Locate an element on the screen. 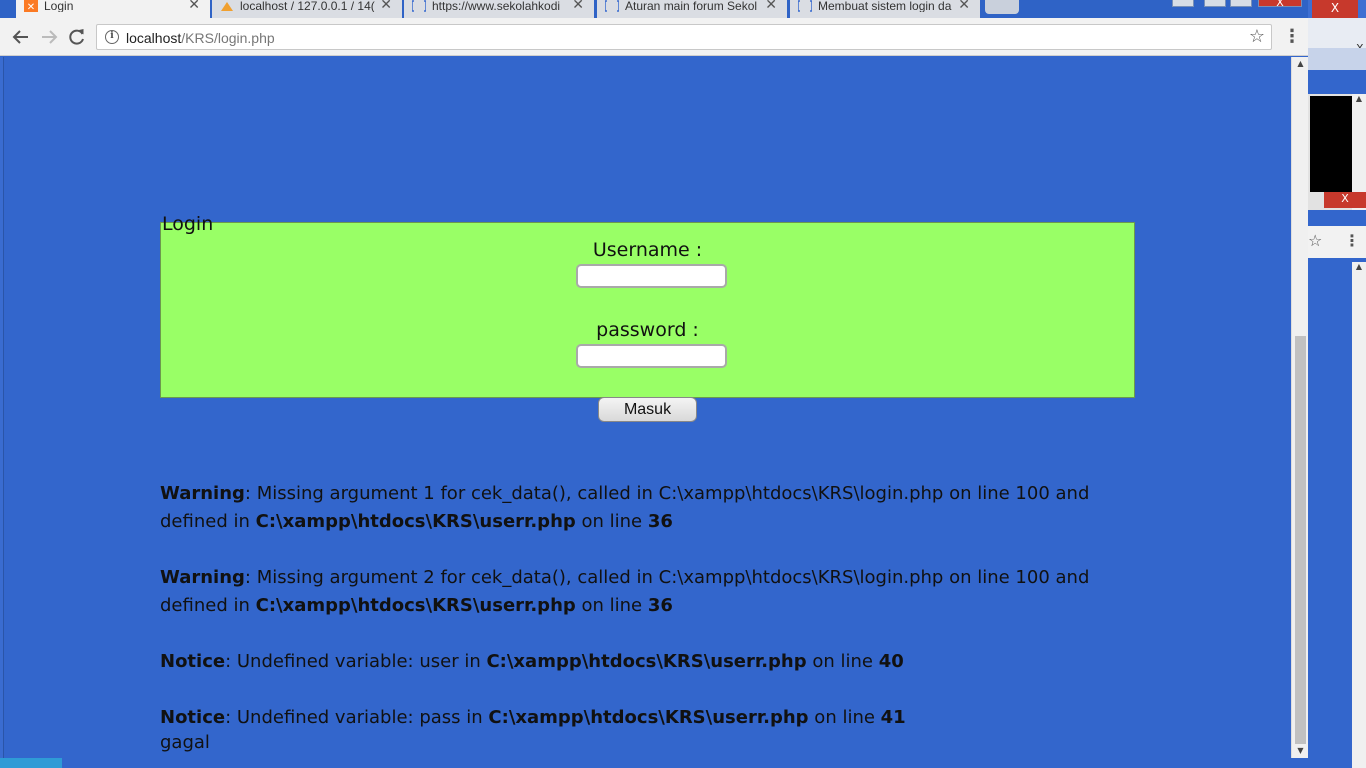 Image resolution: width=1366 pixels, height=768 pixels. background-window: X X ▲ X ☆ ⋮ ▲ is located at coordinates (1337, 384).